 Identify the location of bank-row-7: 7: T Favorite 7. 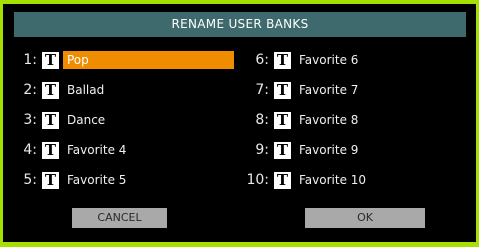
(349, 90).